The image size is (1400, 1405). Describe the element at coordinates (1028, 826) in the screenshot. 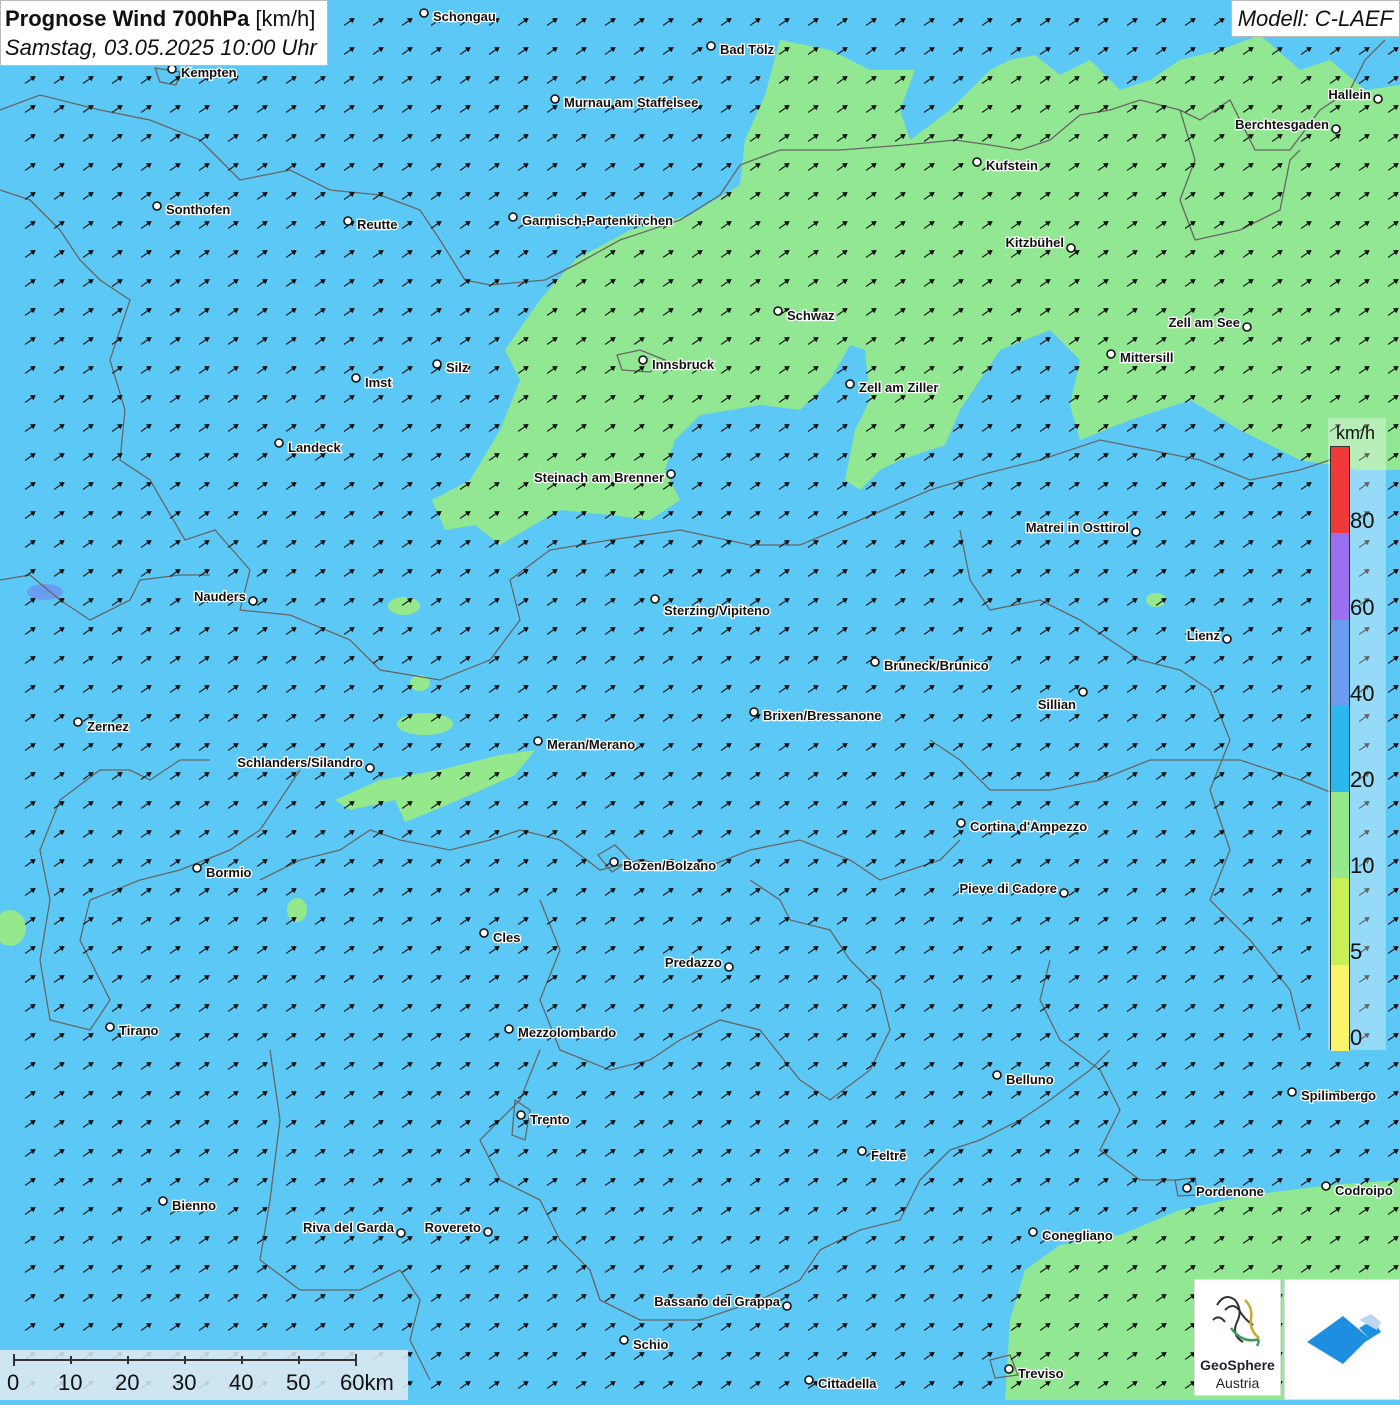

I see `city-label: Cortina d'Ampezzo` at that location.